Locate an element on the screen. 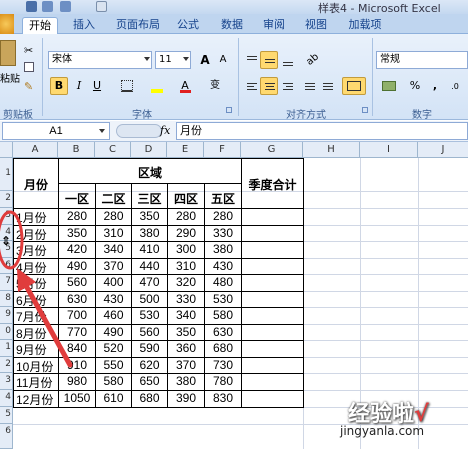  name-box: A1 is located at coordinates (56, 131).